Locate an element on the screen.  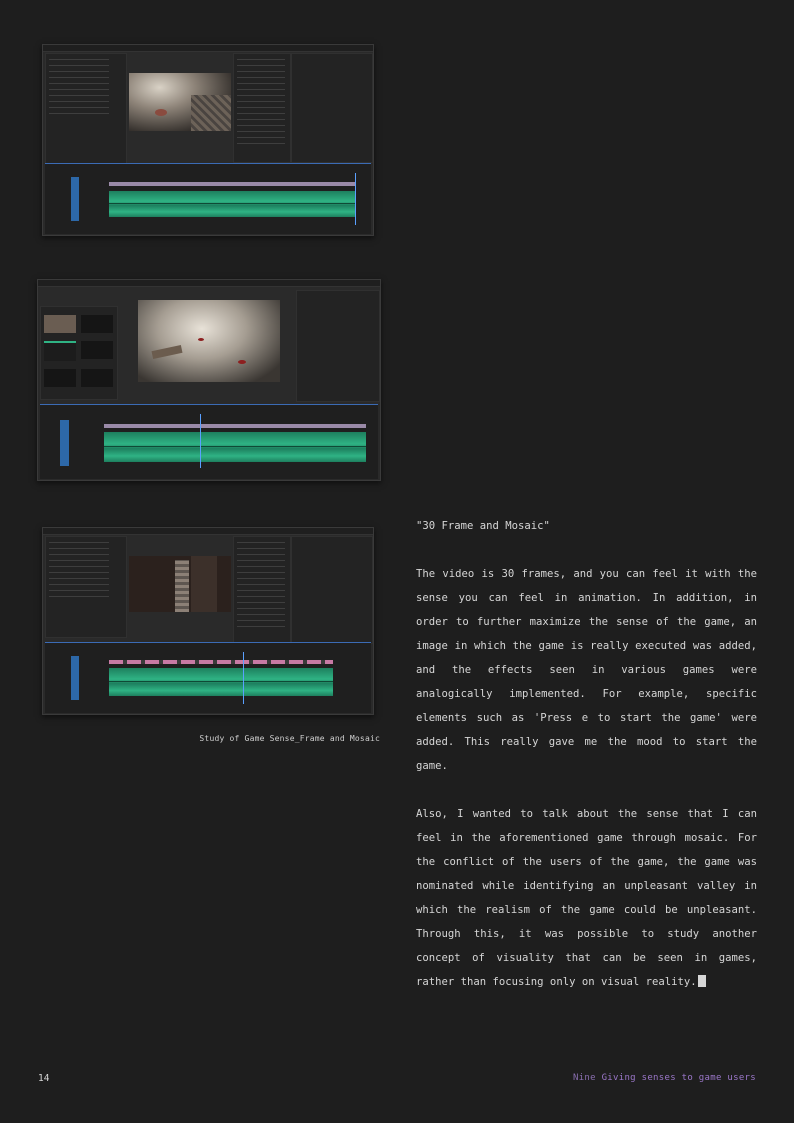
text-cursor is located at coordinates (701, 981).